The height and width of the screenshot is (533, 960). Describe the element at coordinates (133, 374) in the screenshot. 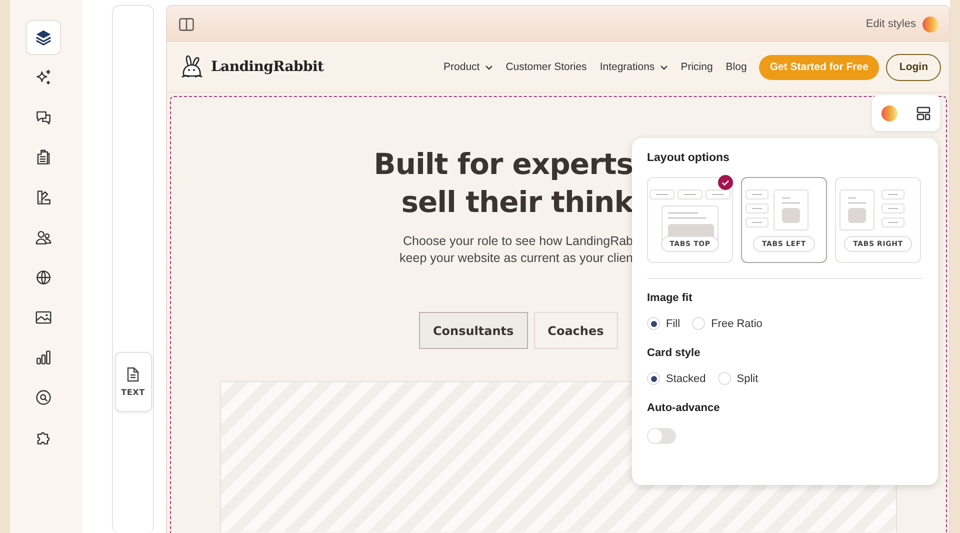

I see `document-icon` at that location.